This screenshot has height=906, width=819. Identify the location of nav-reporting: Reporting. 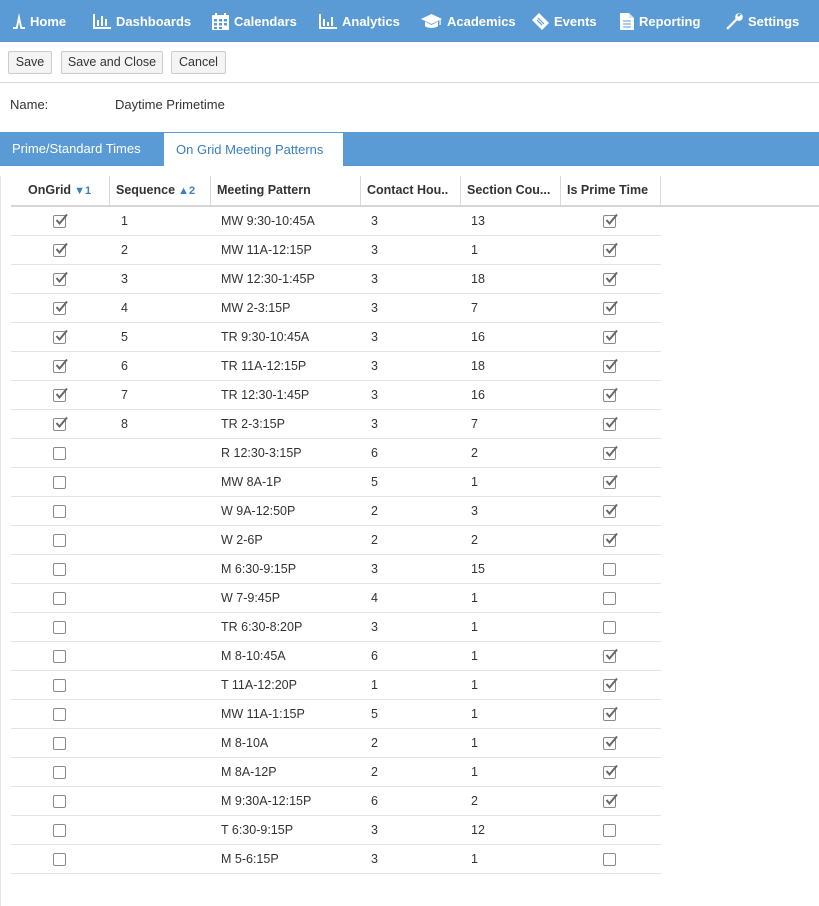
(660, 21).